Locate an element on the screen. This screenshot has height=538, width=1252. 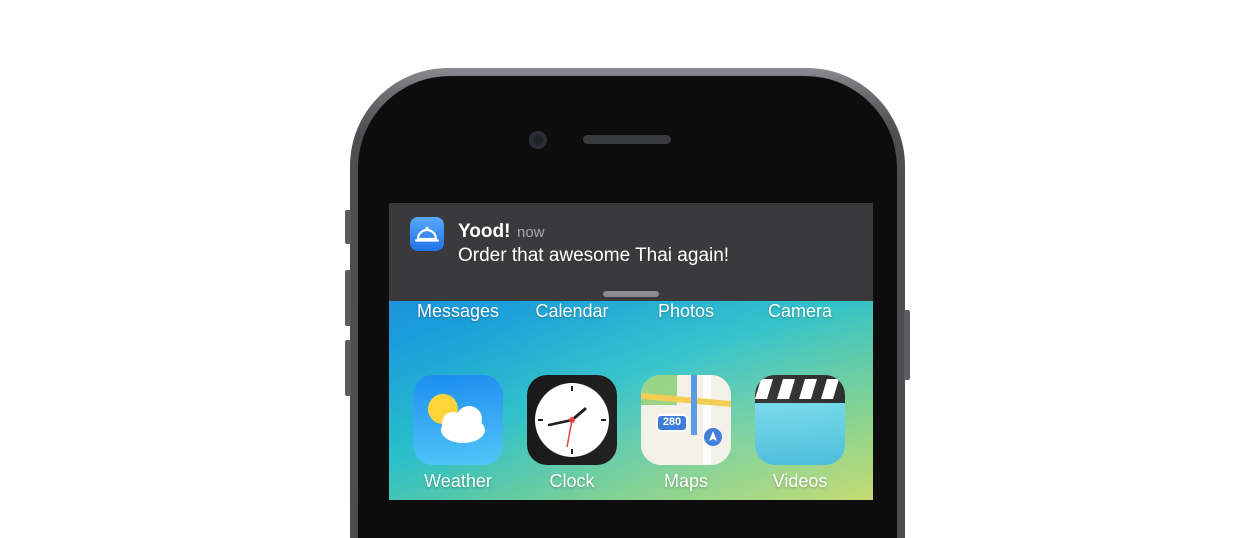
app-clock: Clock is located at coordinates (572, 433).